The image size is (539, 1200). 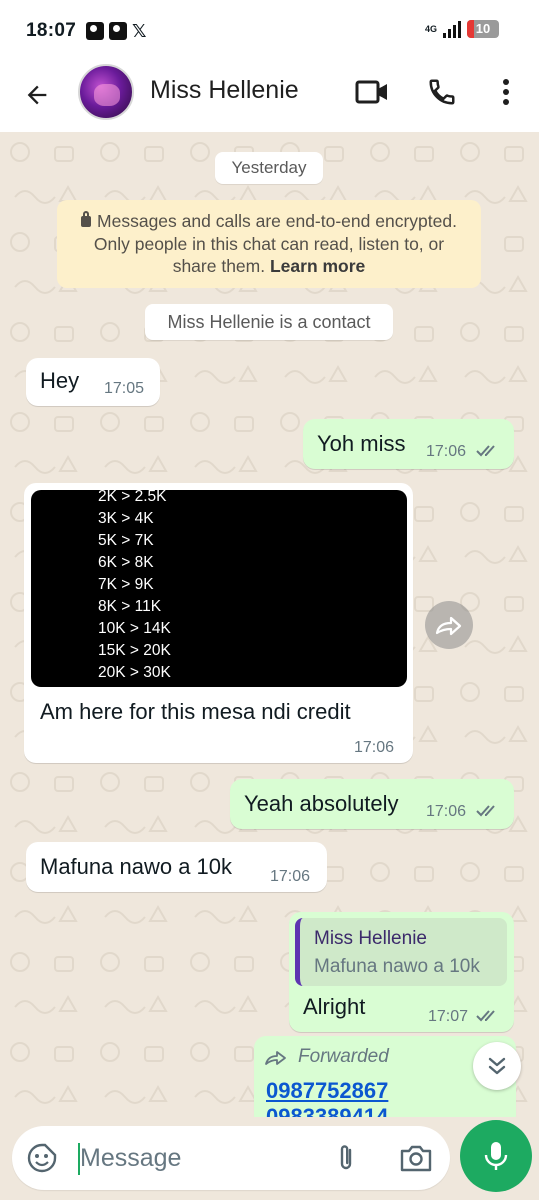 I want to click on forwarded-icon, so click(x=275, y=1058).